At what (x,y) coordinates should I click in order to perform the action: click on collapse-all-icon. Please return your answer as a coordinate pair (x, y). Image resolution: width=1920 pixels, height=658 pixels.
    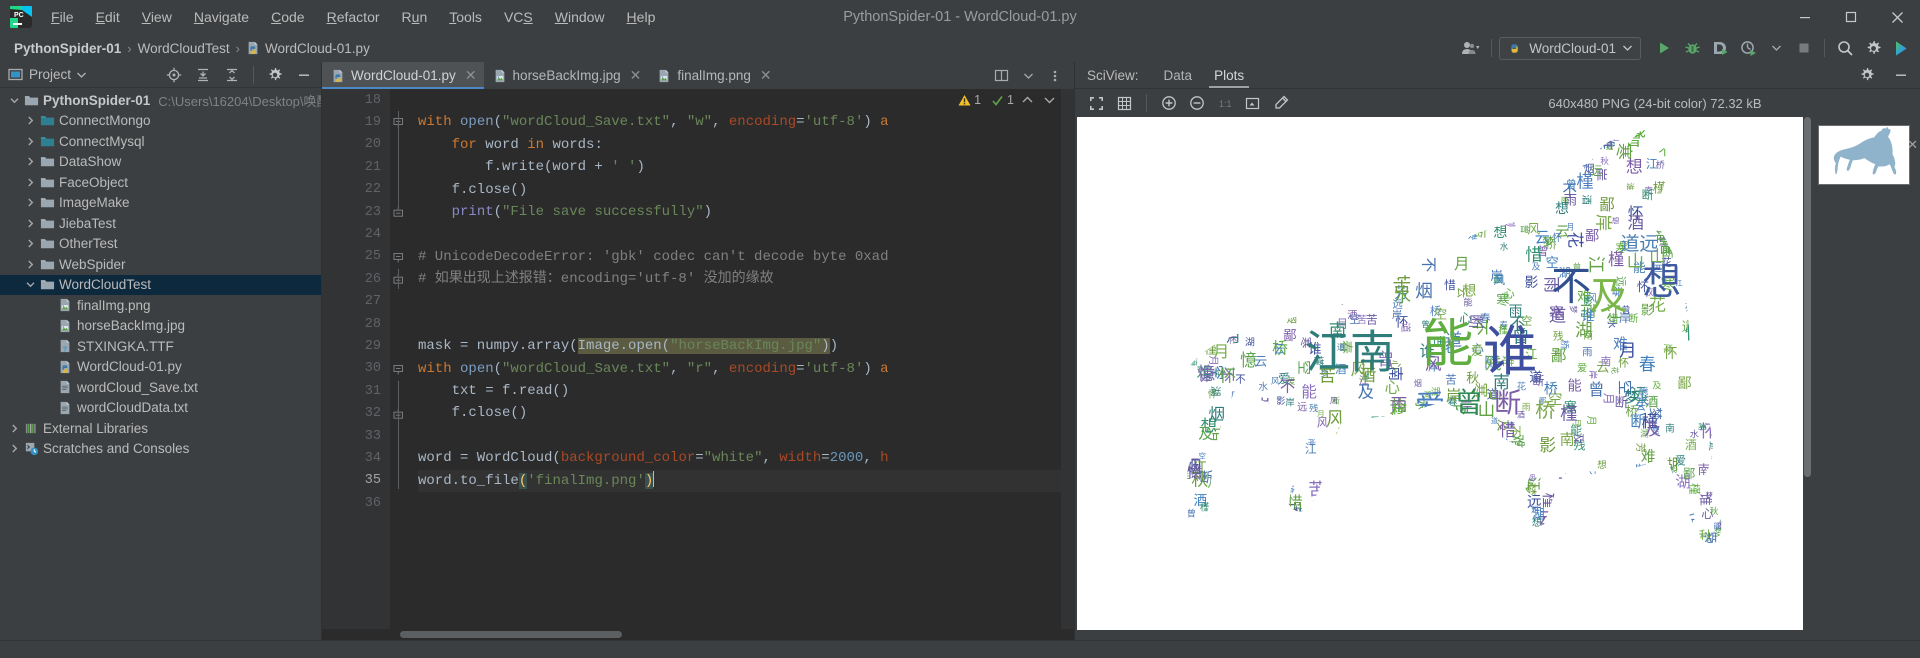
    Looking at the image, I should click on (232, 75).